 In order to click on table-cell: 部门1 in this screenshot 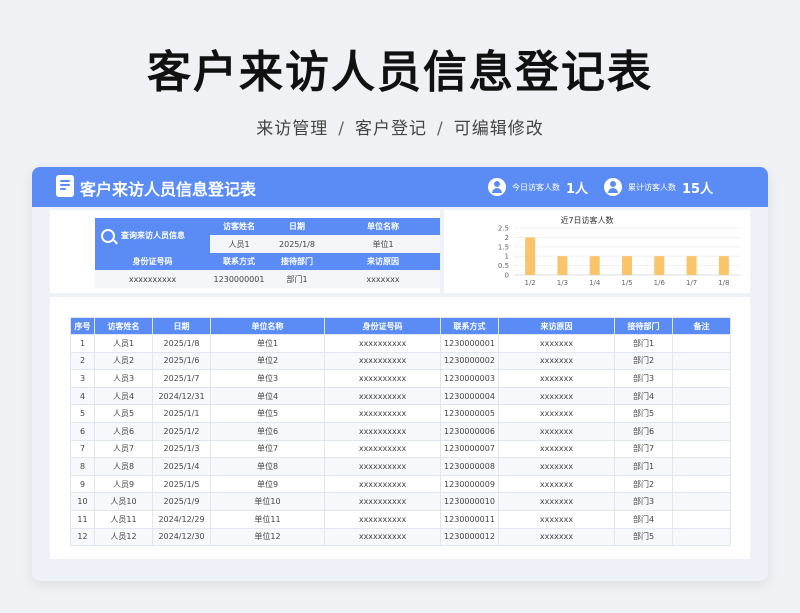, I will do `click(643, 343)`.